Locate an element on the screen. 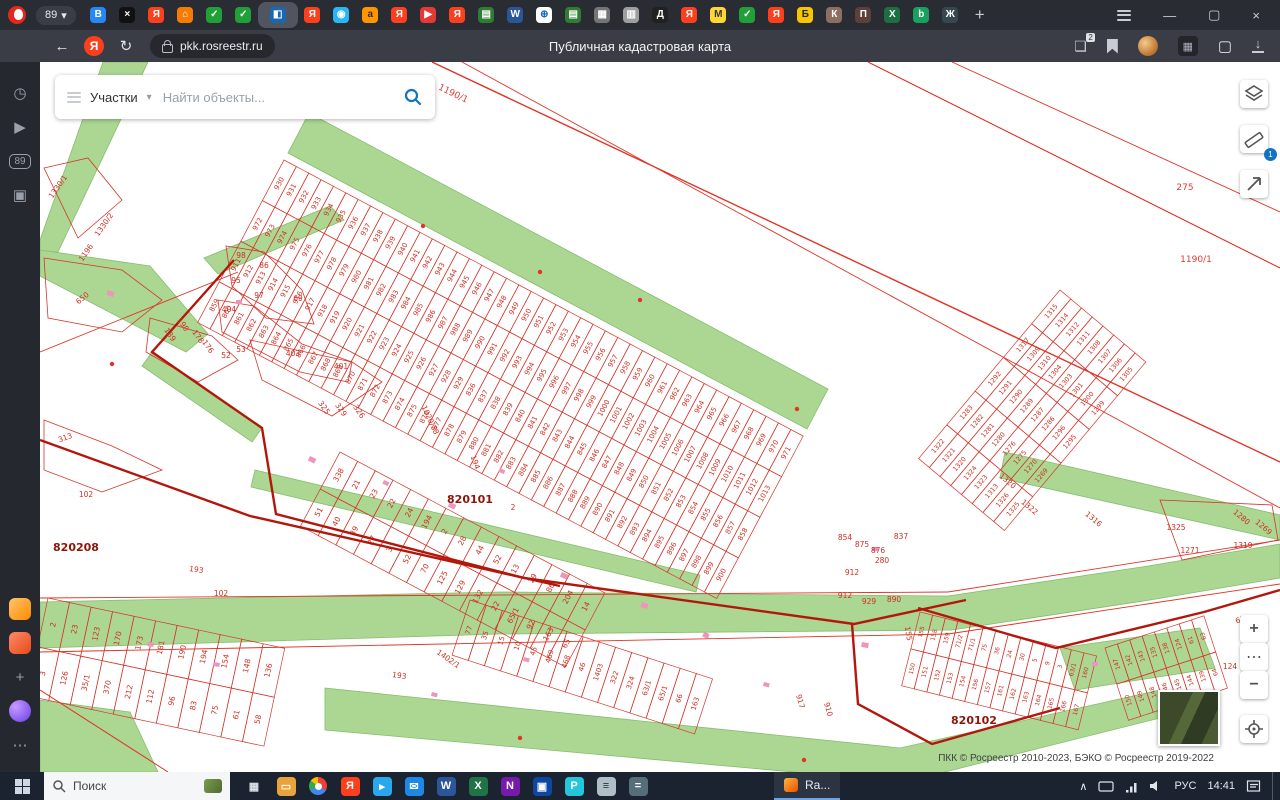 Image resolution: width=1280 pixels, height=800 pixels. locate-button is located at coordinates (1254, 729).